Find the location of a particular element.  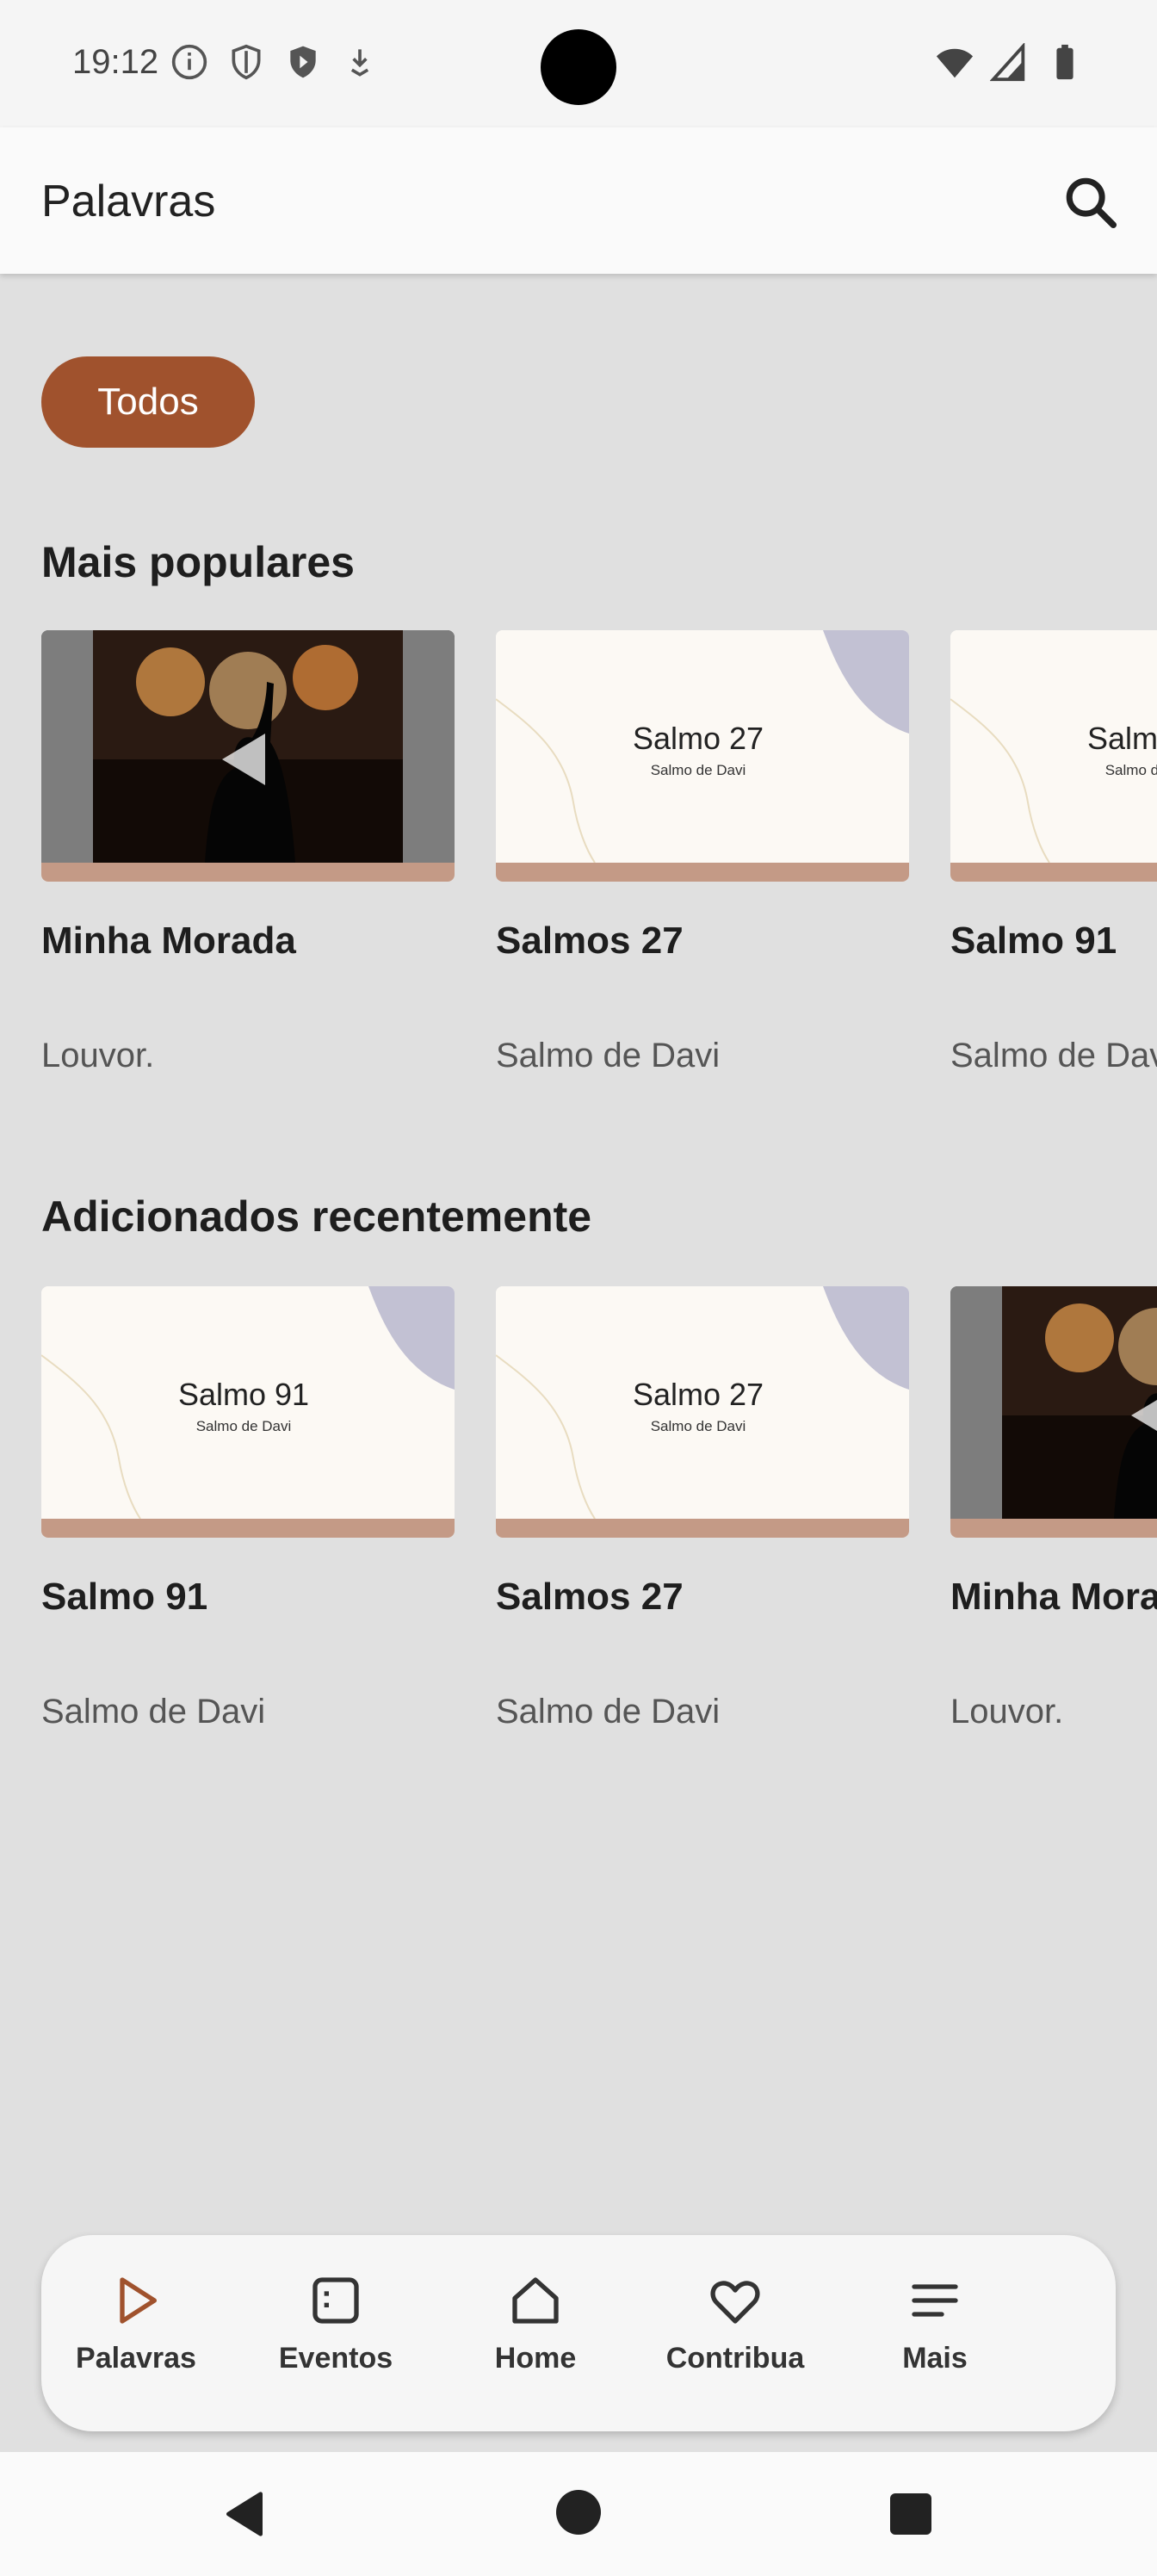

info-icon is located at coordinates (189, 62).